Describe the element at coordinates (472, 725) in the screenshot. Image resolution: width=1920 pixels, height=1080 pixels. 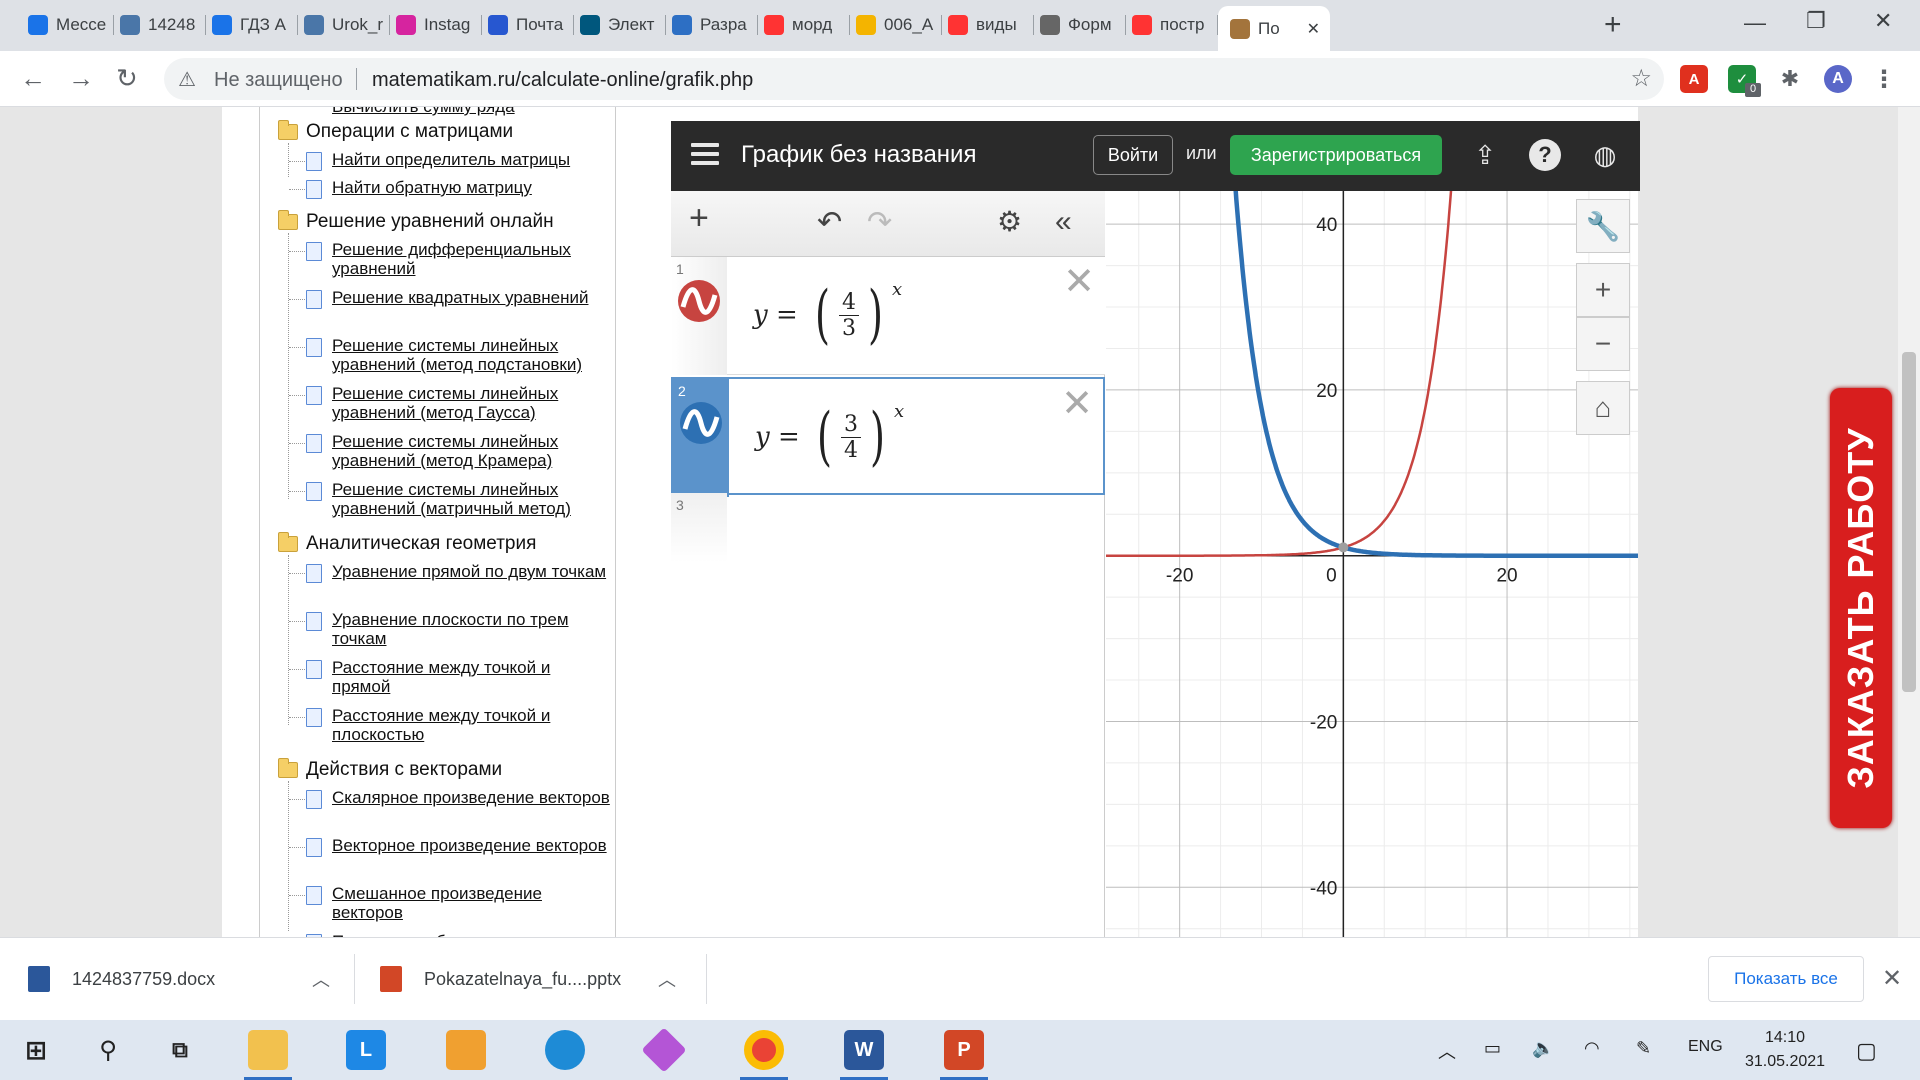
I see `sidebar-link: Расстояние между точкой и плоскостью` at that location.